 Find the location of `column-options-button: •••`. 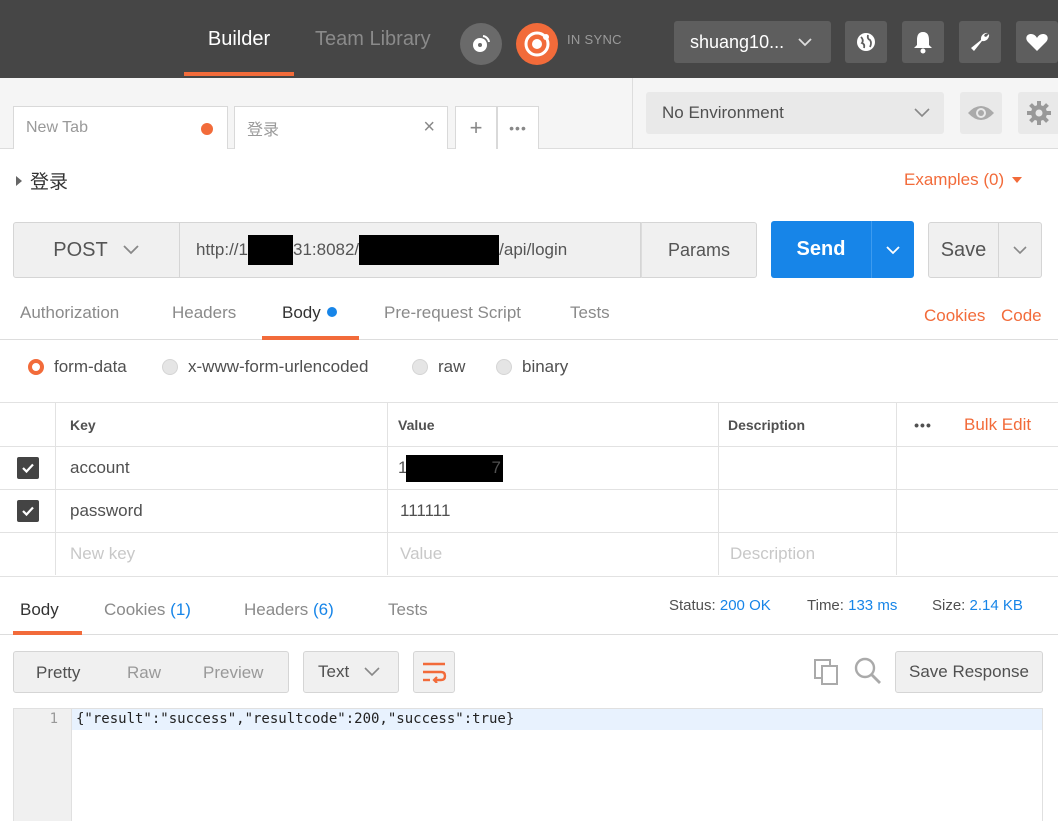

column-options-button: ••• is located at coordinates (923, 424).